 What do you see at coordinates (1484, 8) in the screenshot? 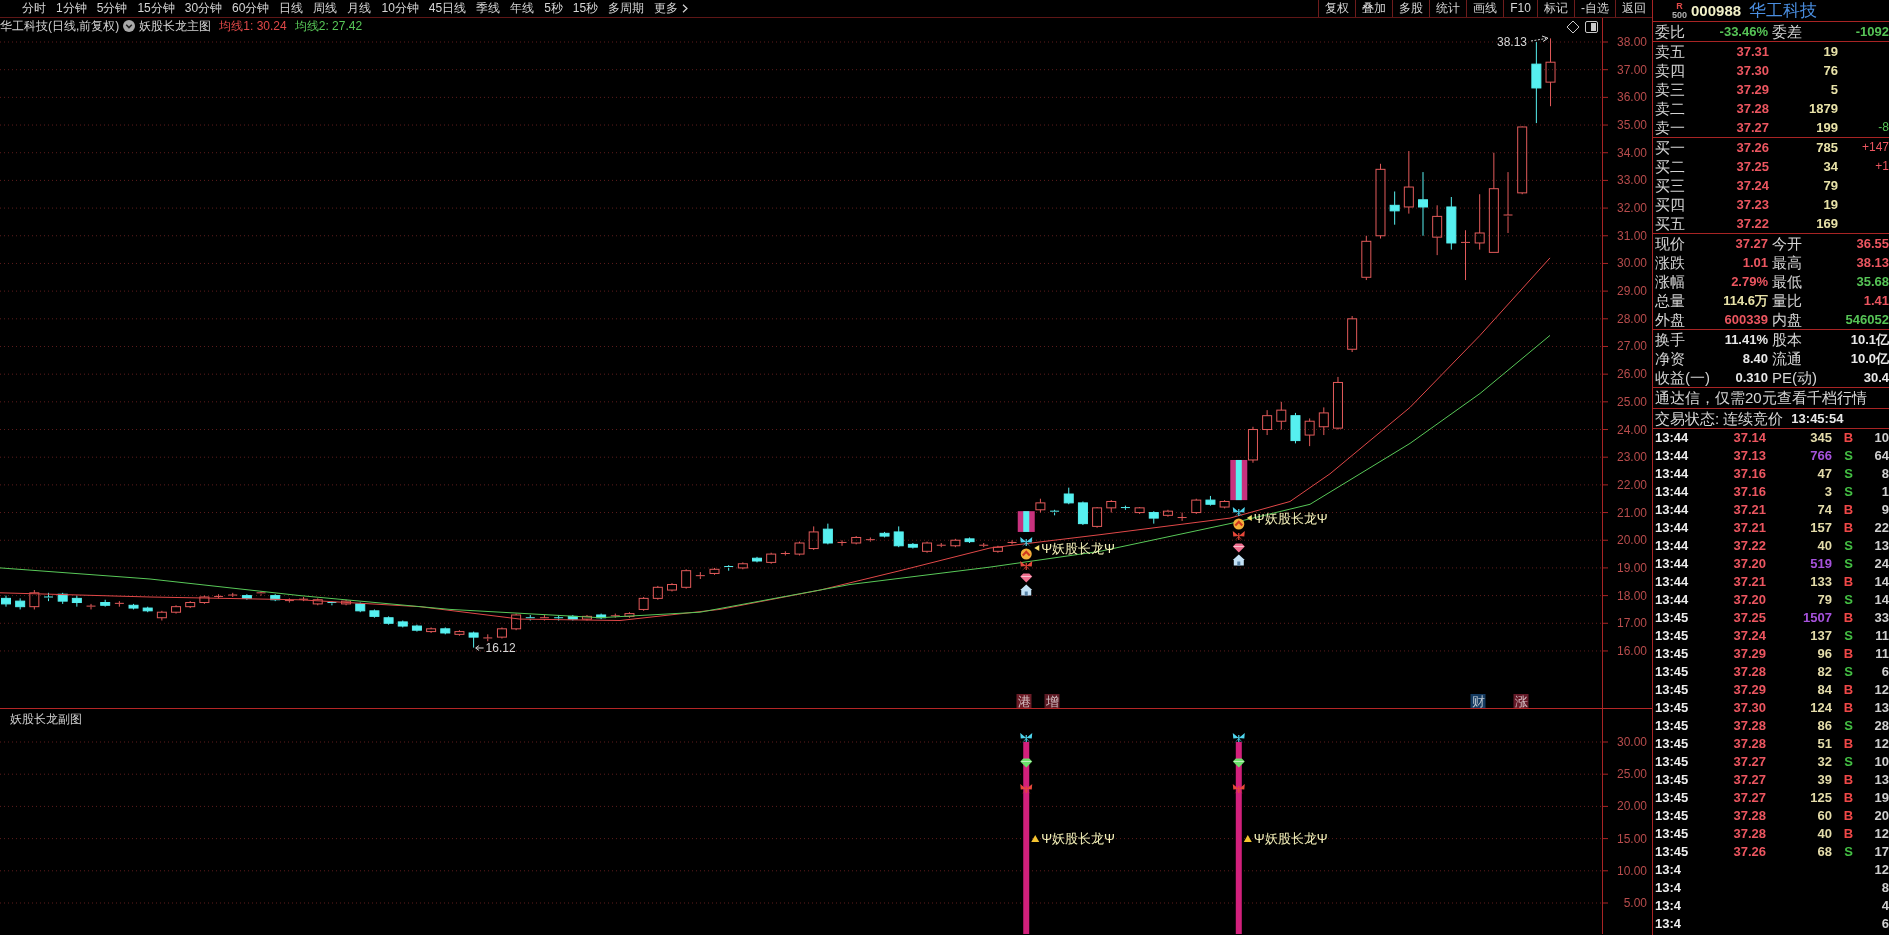
I see `toolbar-button: 画线` at bounding box center [1484, 8].